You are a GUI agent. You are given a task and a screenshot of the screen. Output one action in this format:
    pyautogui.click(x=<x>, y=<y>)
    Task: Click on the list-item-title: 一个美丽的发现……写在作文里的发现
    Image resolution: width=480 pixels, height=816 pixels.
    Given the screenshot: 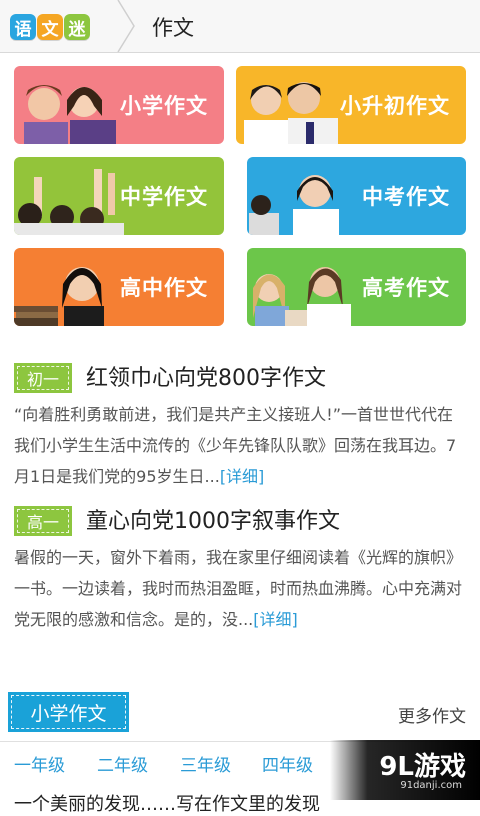 What is the action you would take?
    pyautogui.click(x=167, y=803)
    